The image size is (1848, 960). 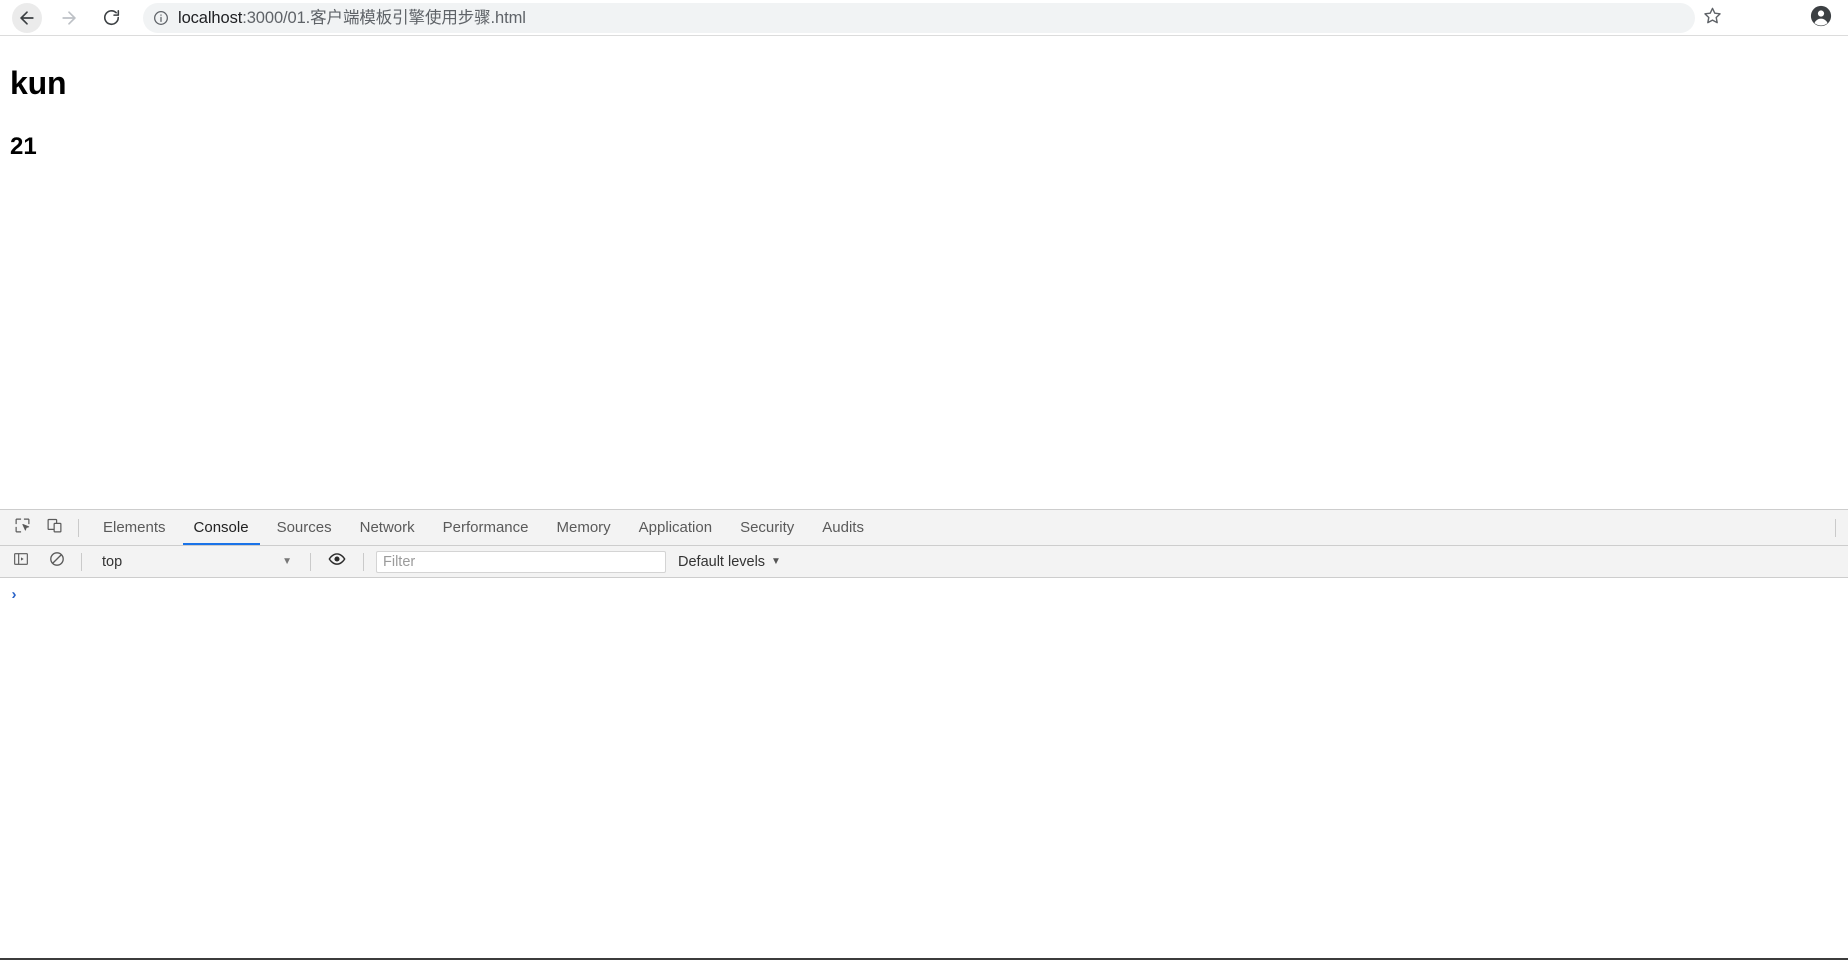 I want to click on browser-toolbar: localhost:3000/01.客户端模板引擎使用步骤.html, so click(x=924, y=18).